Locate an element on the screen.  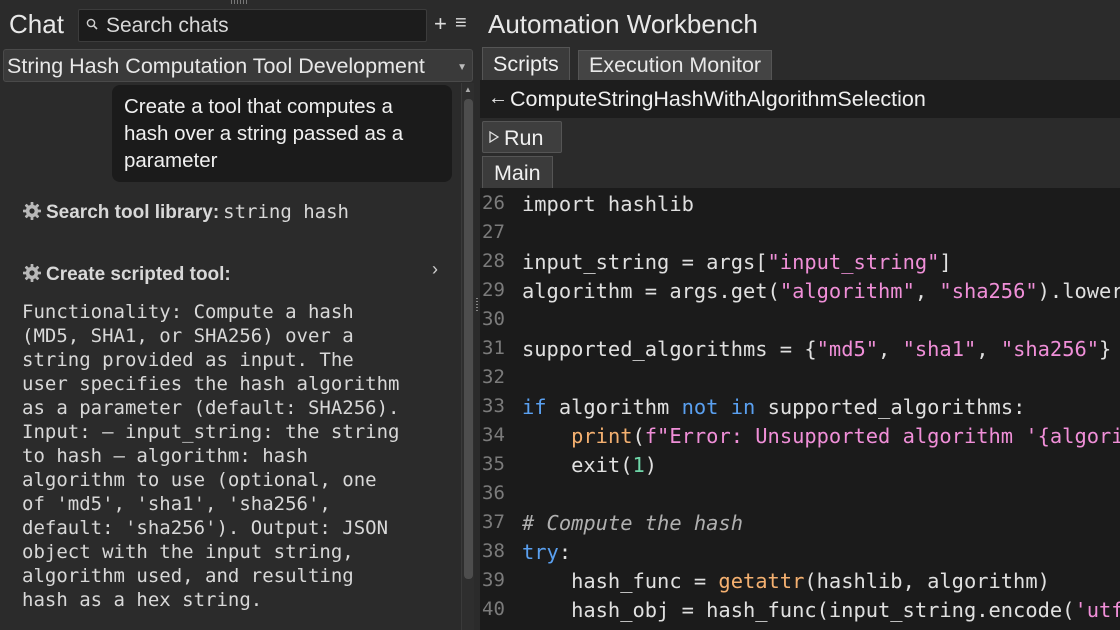
tool-step-create: Create scripted tool: is located at coordinates (126, 274).